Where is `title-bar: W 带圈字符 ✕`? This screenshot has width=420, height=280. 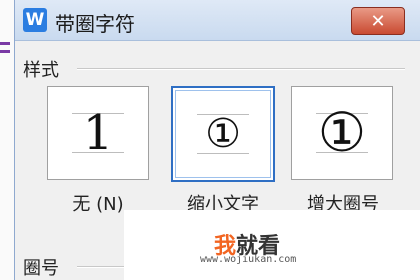 title-bar: W 带圈字符 ✕ is located at coordinates (217, 20).